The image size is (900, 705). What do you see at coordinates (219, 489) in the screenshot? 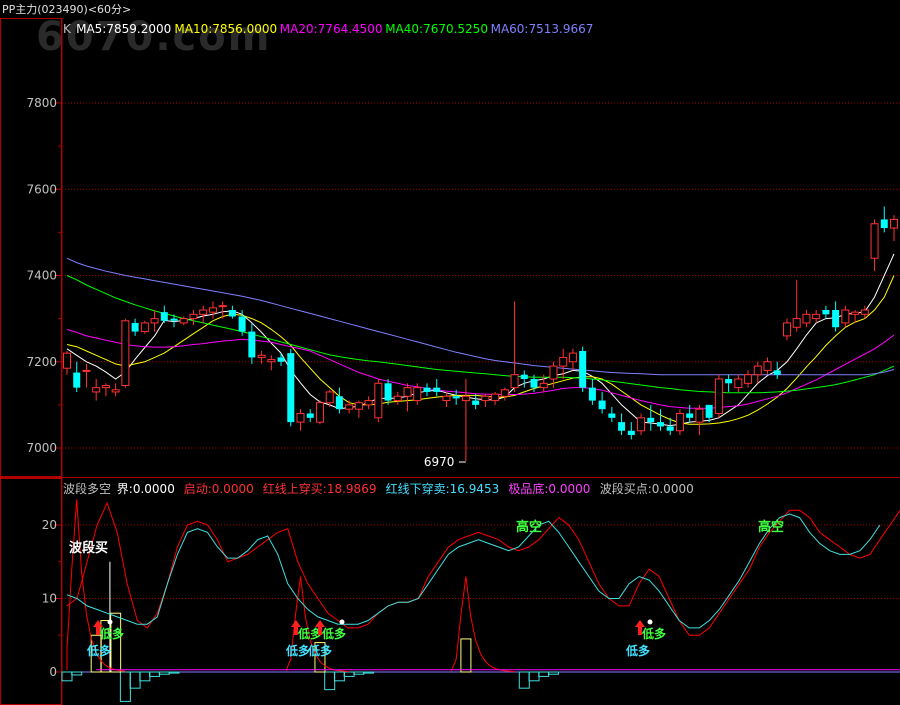
I see `indicator-legend-item: 启动:0.0000` at bounding box center [219, 489].